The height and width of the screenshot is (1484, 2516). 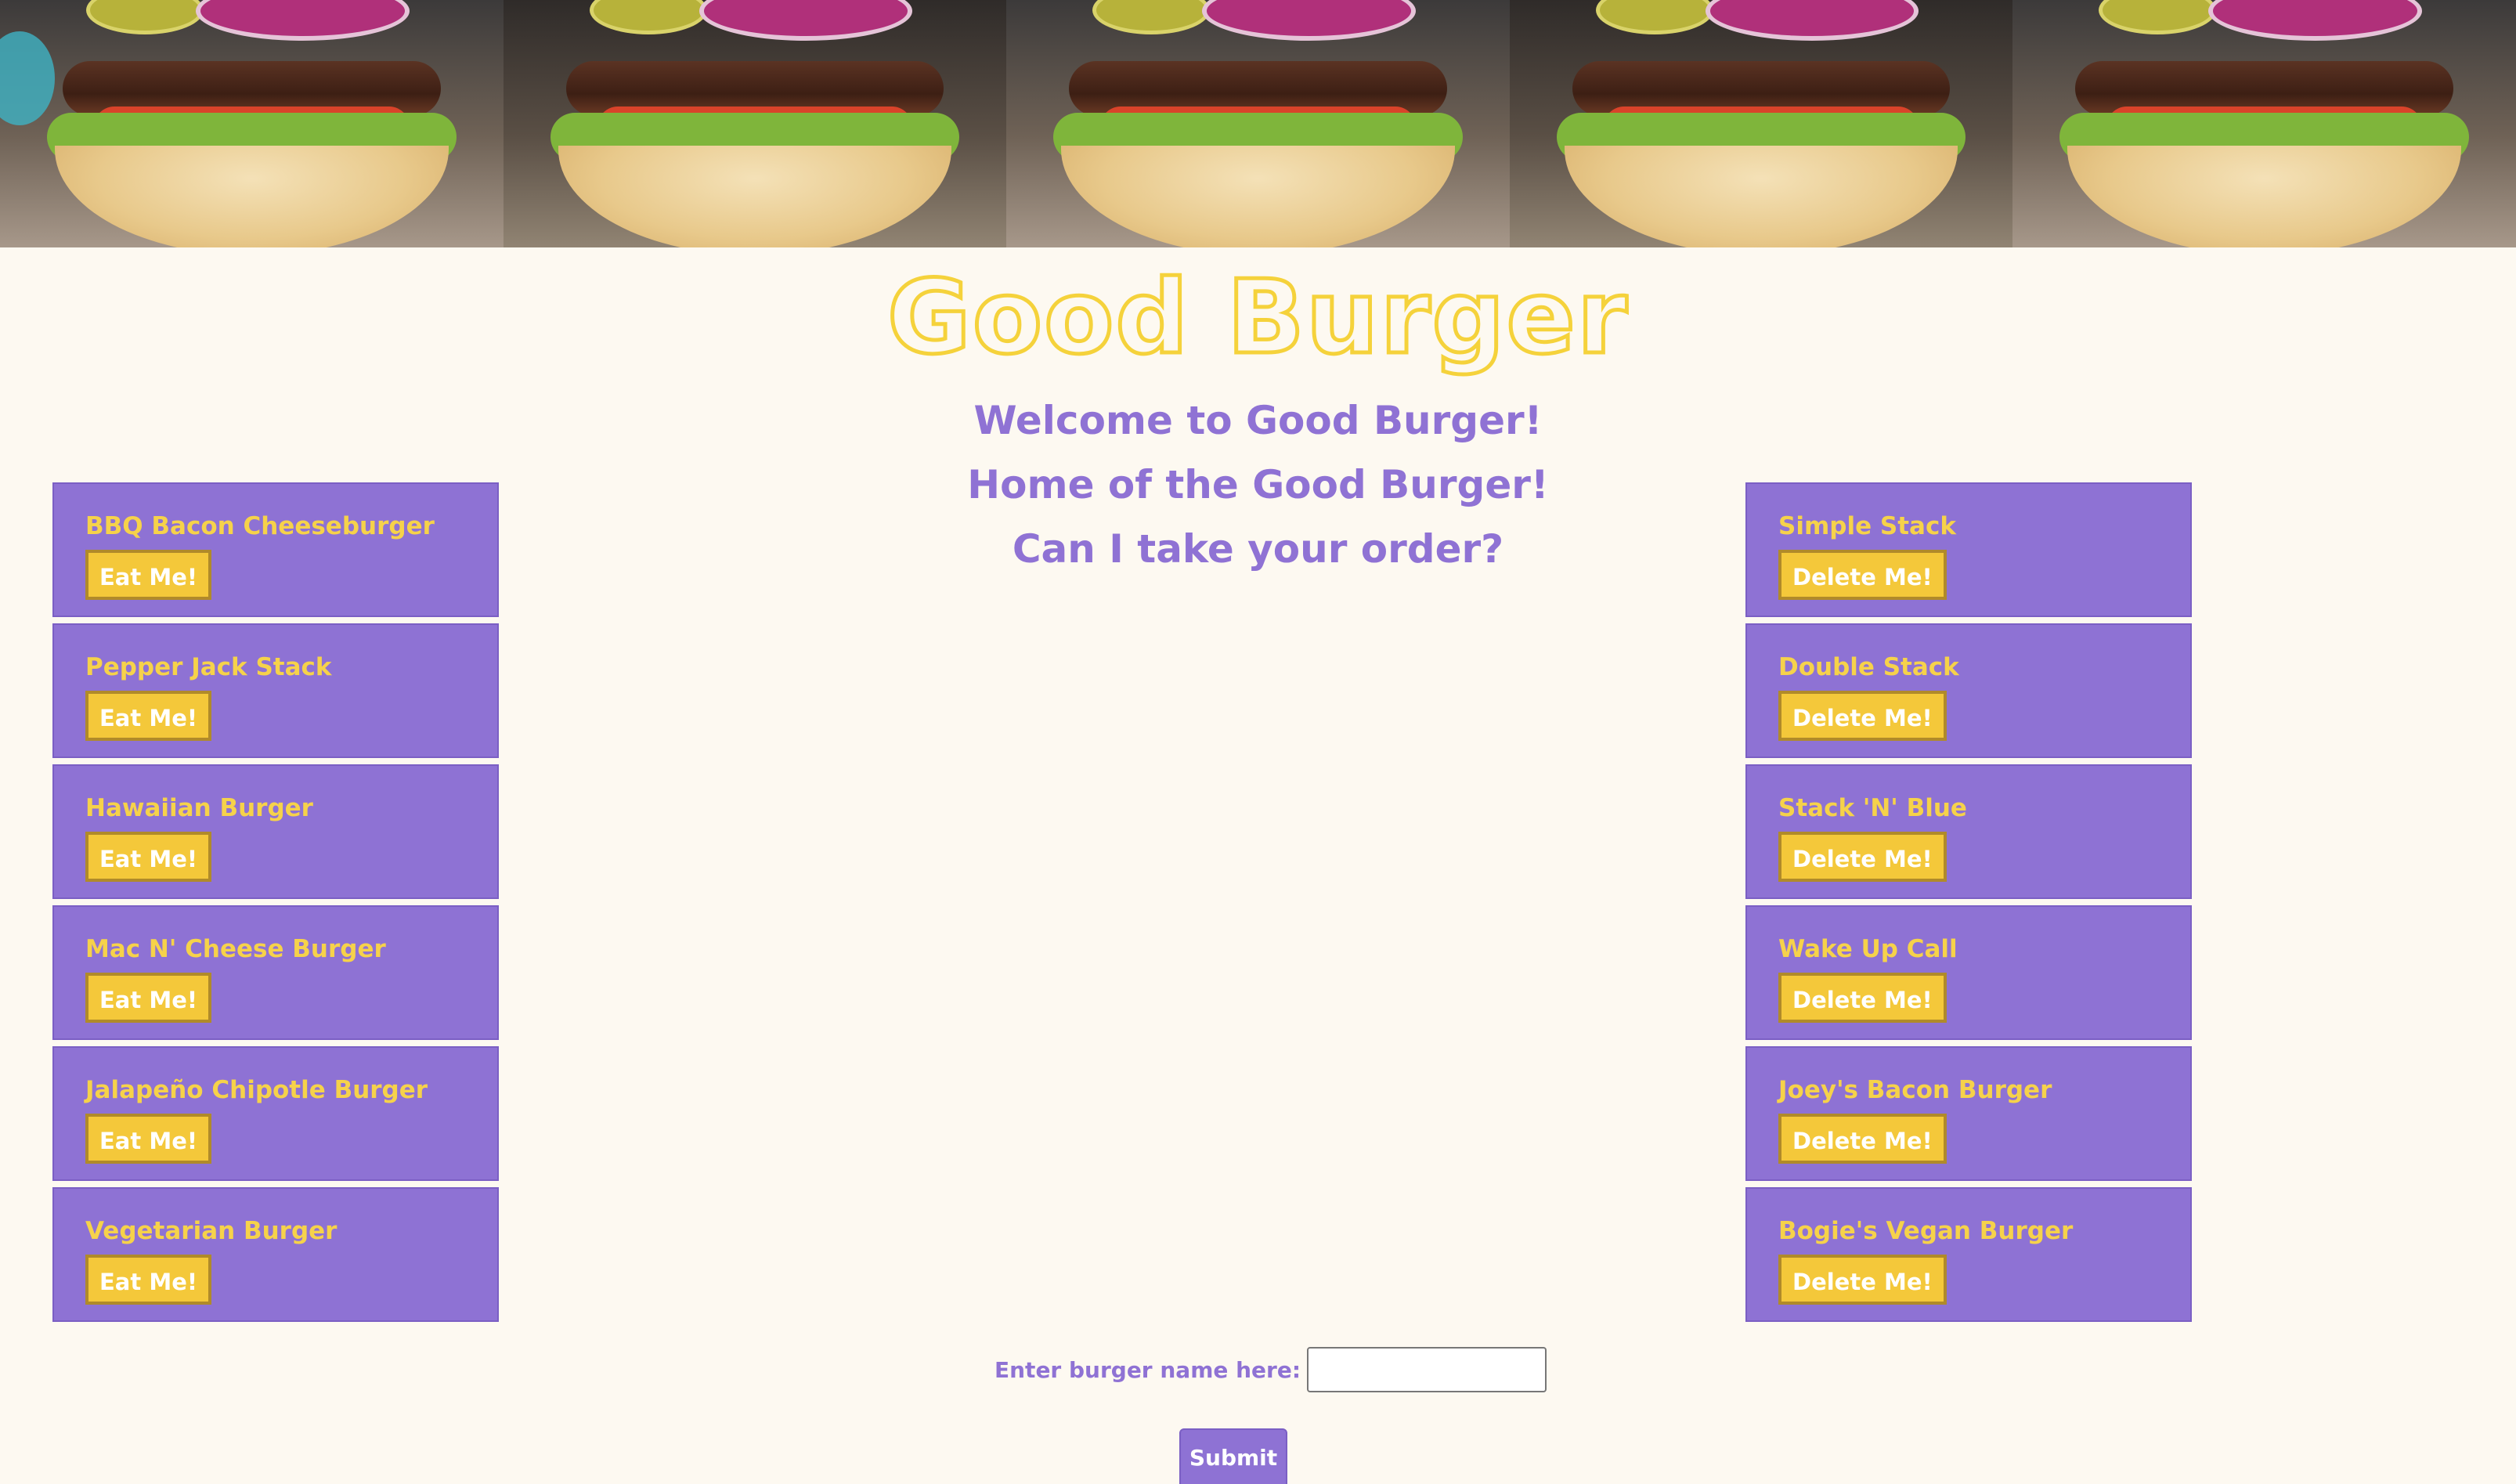 What do you see at coordinates (1867, 526) in the screenshot?
I see `burger-name: Simple Stack` at bounding box center [1867, 526].